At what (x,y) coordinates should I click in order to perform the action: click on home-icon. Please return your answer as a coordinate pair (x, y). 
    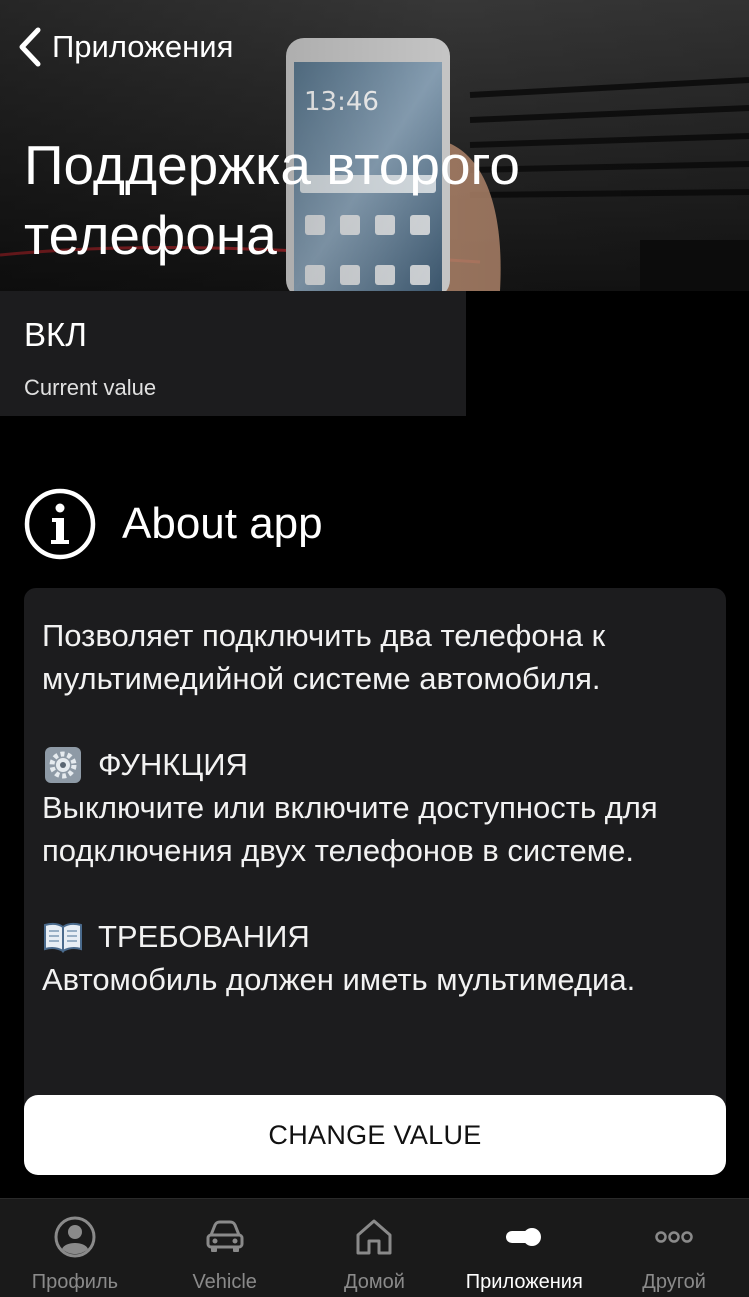
    Looking at the image, I should click on (374, 1237).